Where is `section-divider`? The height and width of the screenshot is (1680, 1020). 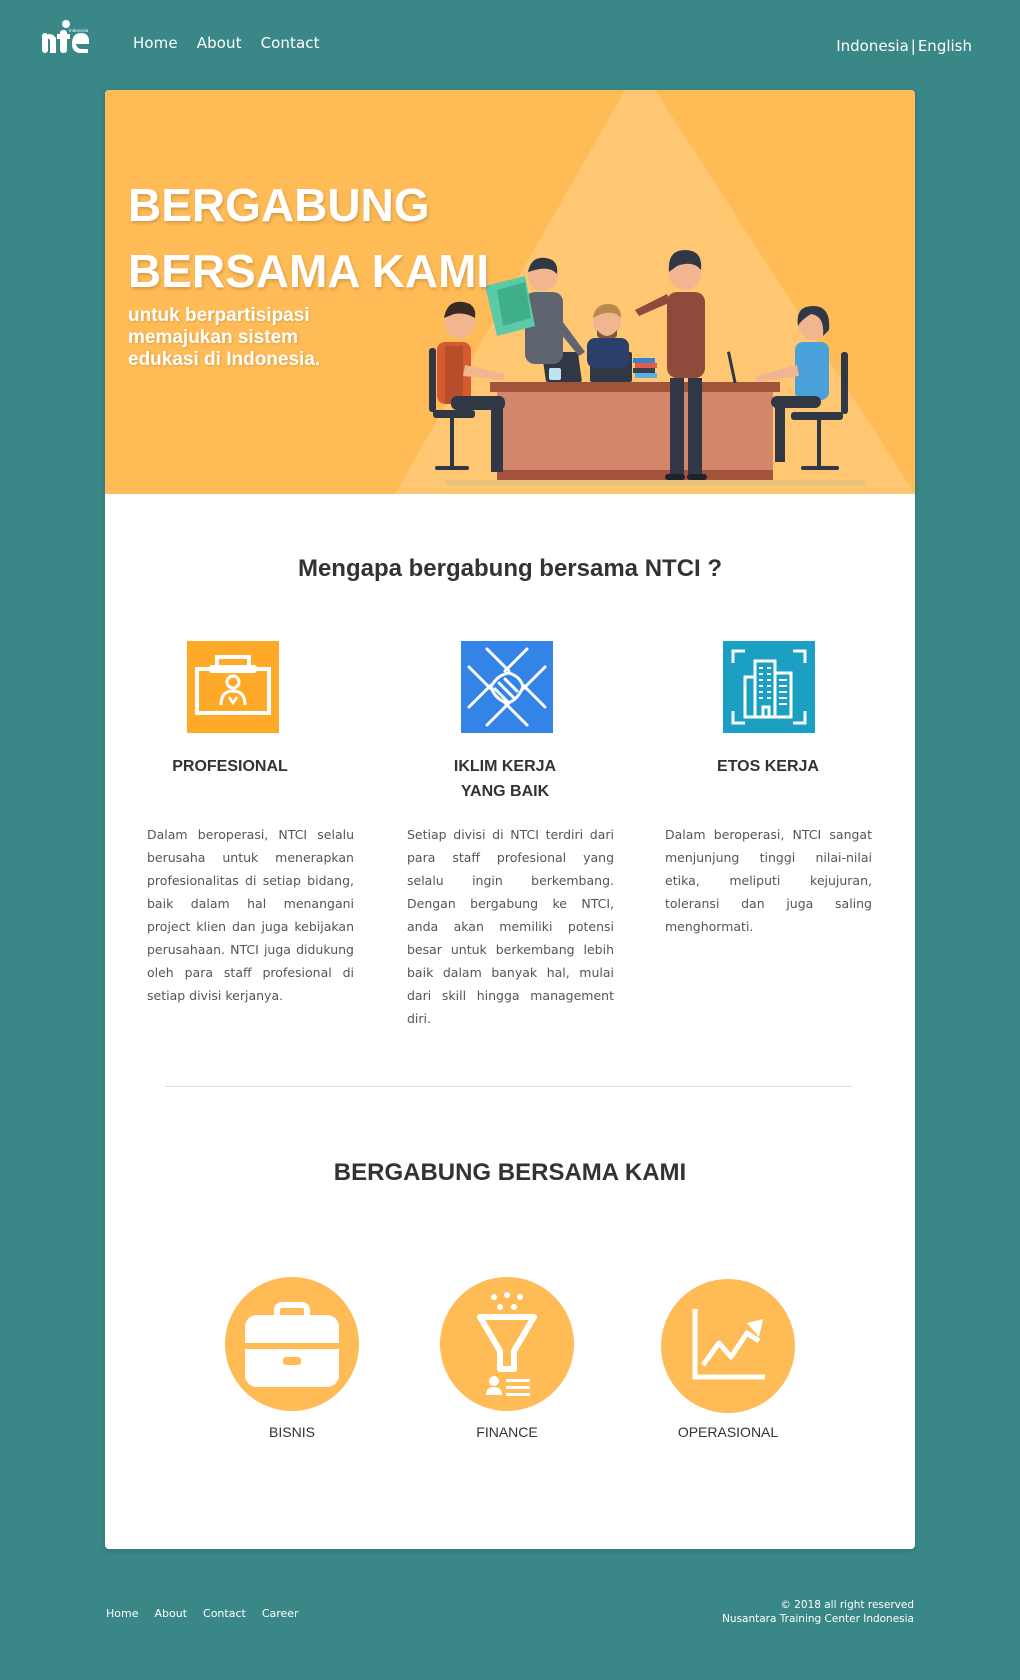 section-divider is located at coordinates (508, 1086).